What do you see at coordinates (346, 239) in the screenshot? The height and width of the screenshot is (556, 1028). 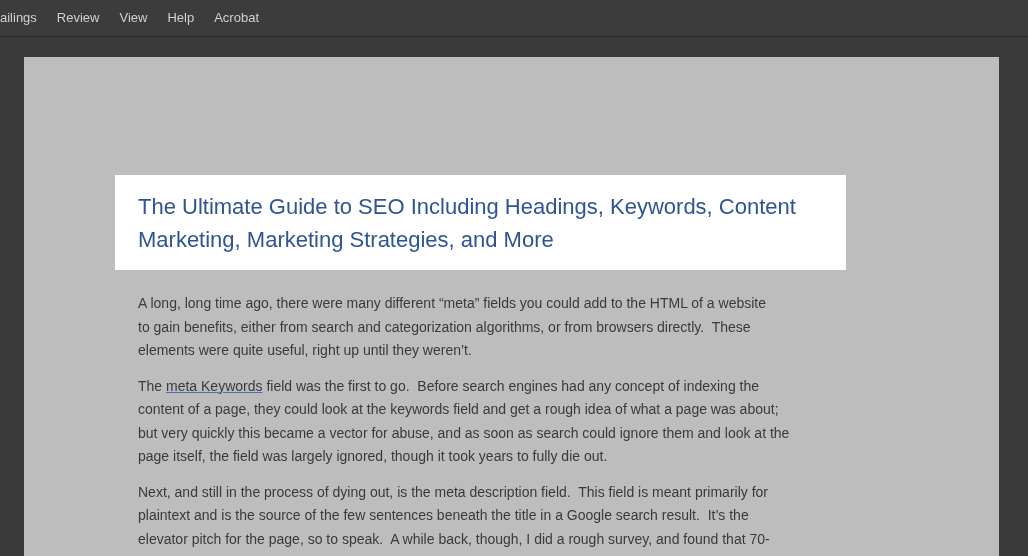 I see `document-title: Marketing, Marketing Strategies, and More` at bounding box center [346, 239].